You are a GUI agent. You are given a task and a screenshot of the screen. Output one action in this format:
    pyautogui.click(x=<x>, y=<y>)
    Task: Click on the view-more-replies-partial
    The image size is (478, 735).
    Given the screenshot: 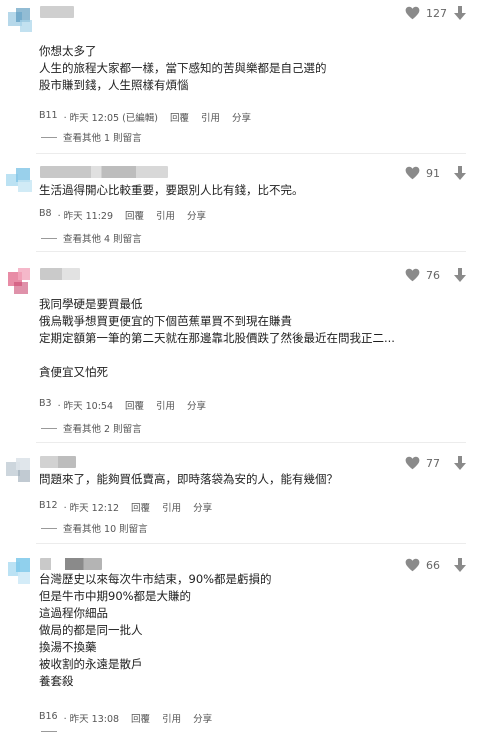 What is the action you would take?
    pyautogui.click(x=52, y=731)
    